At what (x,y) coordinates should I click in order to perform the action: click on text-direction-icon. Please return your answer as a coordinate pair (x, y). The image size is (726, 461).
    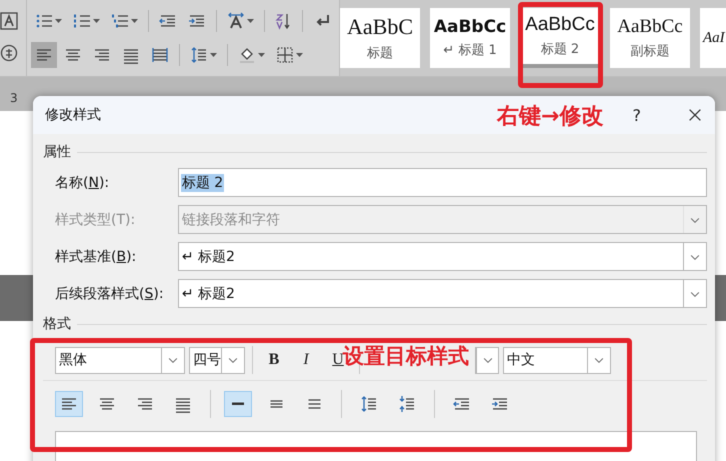
    Looking at the image, I should click on (235, 21).